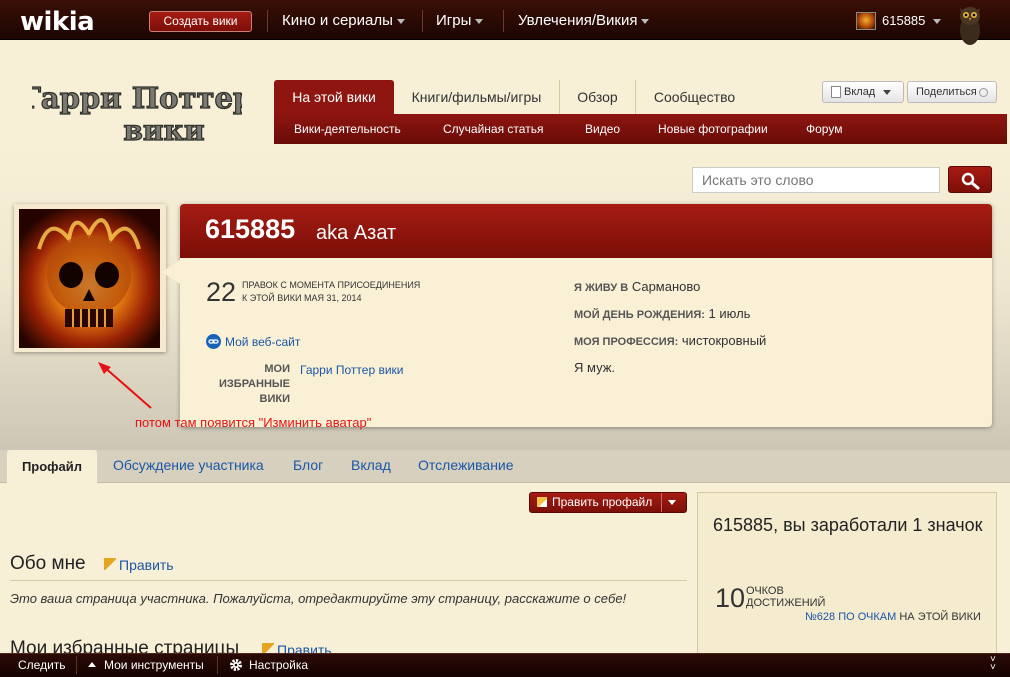 This screenshot has height=677, width=1010. What do you see at coordinates (493, 129) in the screenshot?
I see `subnav-random-page: Случайная статья` at bounding box center [493, 129].